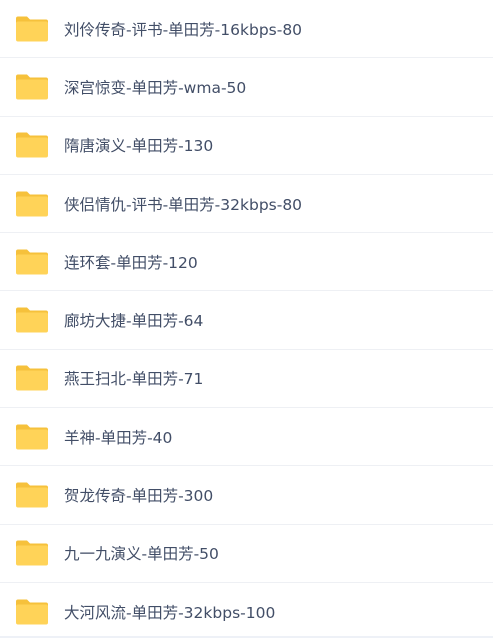 This screenshot has height=641, width=493. What do you see at coordinates (155, 87) in the screenshot?
I see `folder-name: 深宫惊变-单田芳-wma-50` at bounding box center [155, 87].